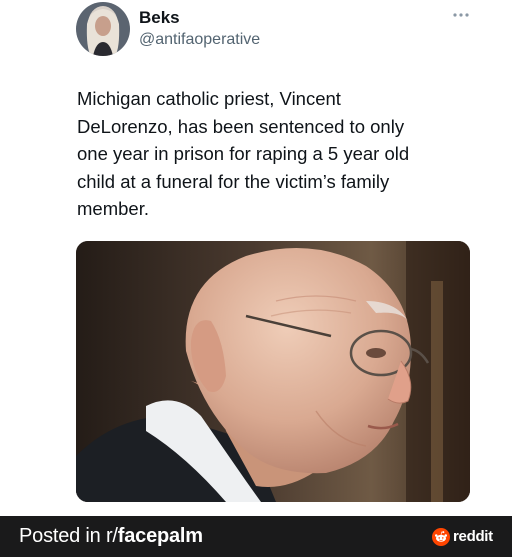 The image size is (512, 557). What do you see at coordinates (441, 537) in the screenshot?
I see `reddit-logo-icon` at bounding box center [441, 537].